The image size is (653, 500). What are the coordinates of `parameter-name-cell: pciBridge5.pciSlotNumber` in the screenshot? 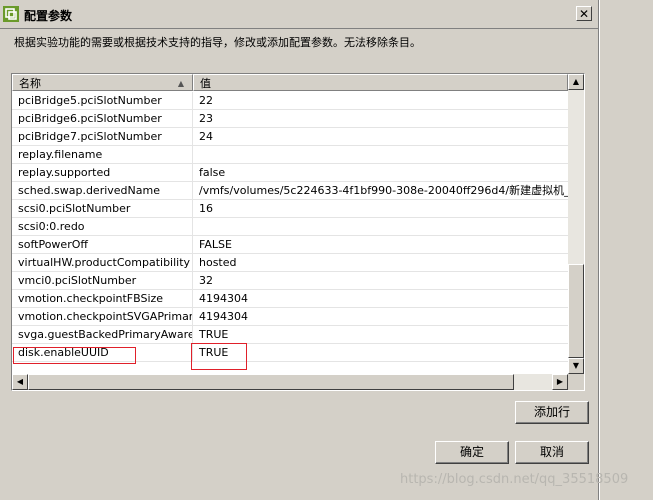 It's located at (102, 100).